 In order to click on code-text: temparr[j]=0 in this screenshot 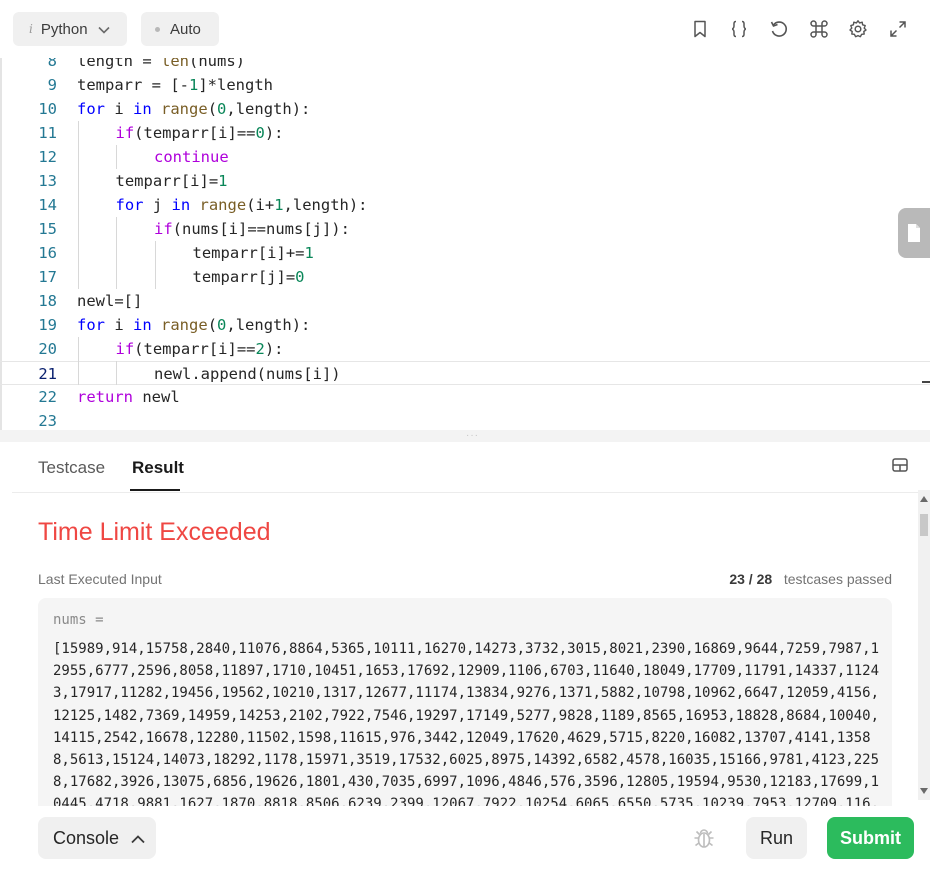, I will do `click(249, 277)`.